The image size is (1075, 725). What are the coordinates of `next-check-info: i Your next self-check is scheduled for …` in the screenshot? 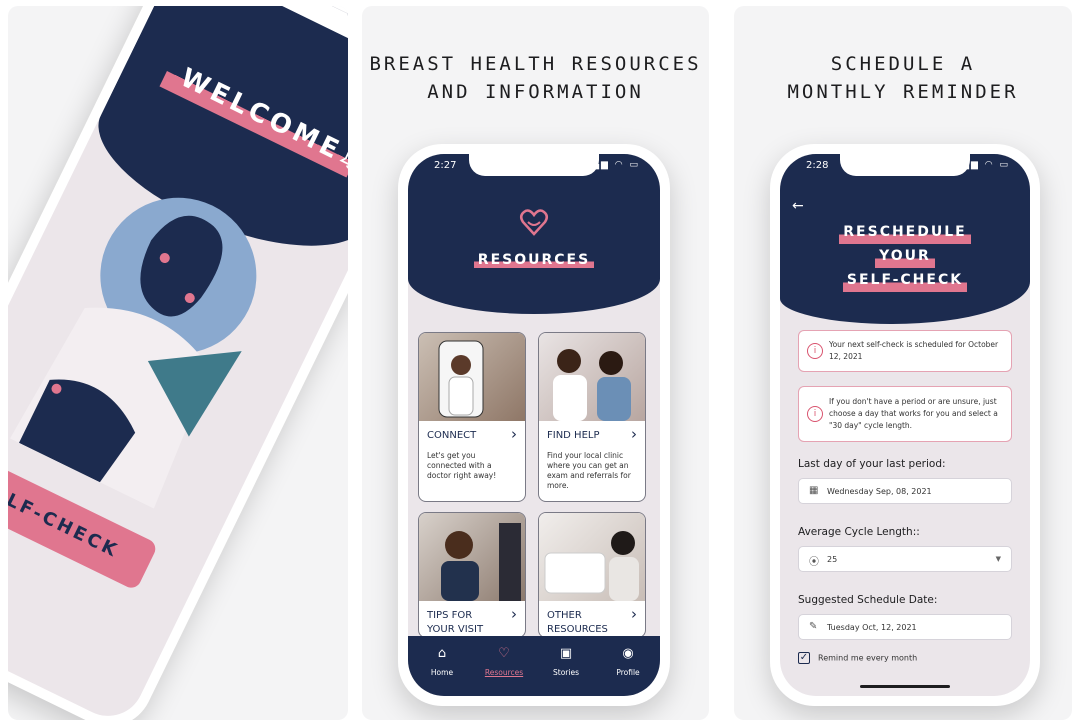 It's located at (905, 351).